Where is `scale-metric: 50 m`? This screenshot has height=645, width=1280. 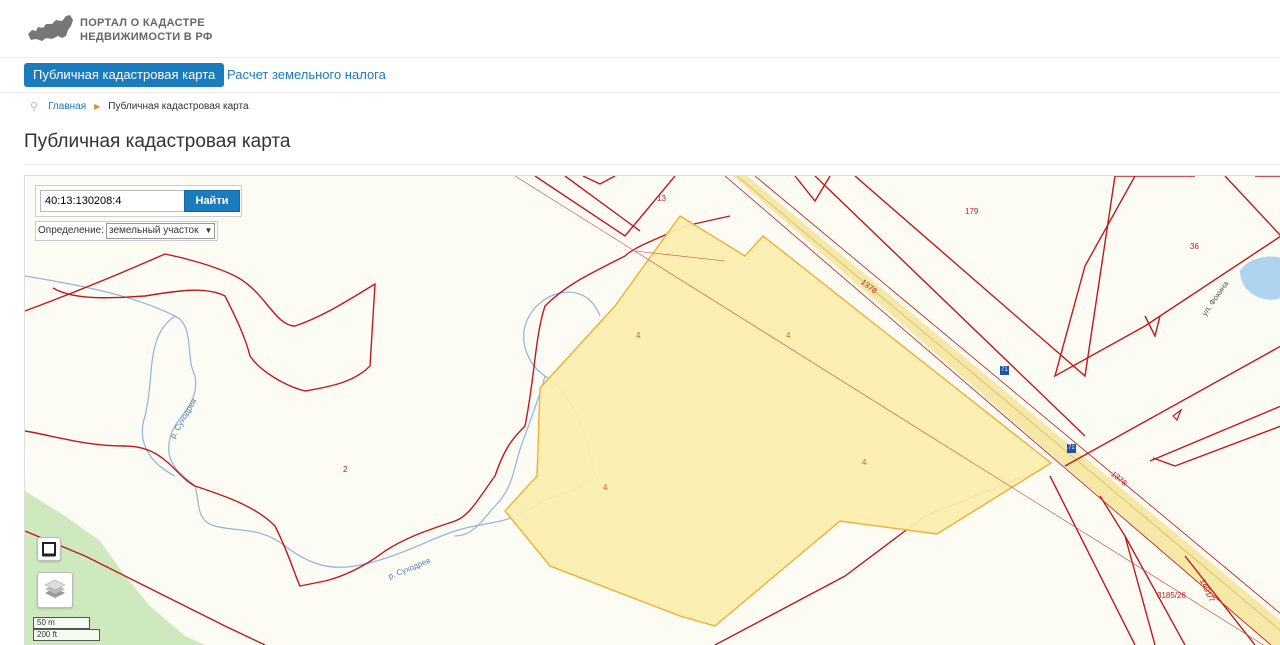
scale-metric: 50 m is located at coordinates (61, 623).